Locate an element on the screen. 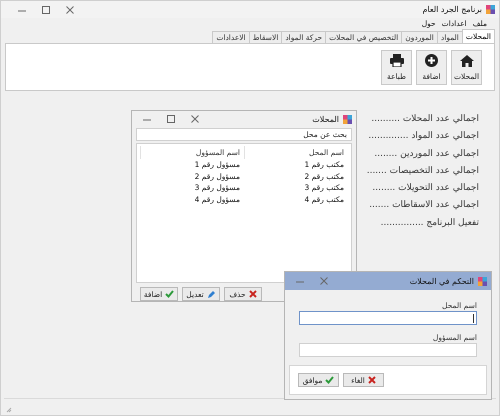 Image resolution: width=500 pixels, height=416 pixels. text-cursor is located at coordinates (473, 318).